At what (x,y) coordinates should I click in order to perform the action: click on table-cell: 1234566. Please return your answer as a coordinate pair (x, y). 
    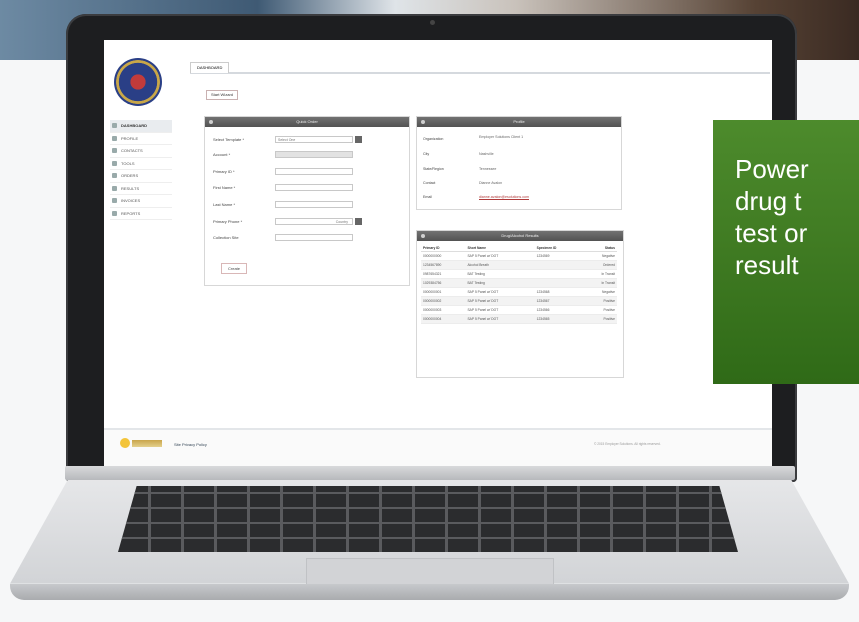
    Looking at the image, I should click on (558, 310).